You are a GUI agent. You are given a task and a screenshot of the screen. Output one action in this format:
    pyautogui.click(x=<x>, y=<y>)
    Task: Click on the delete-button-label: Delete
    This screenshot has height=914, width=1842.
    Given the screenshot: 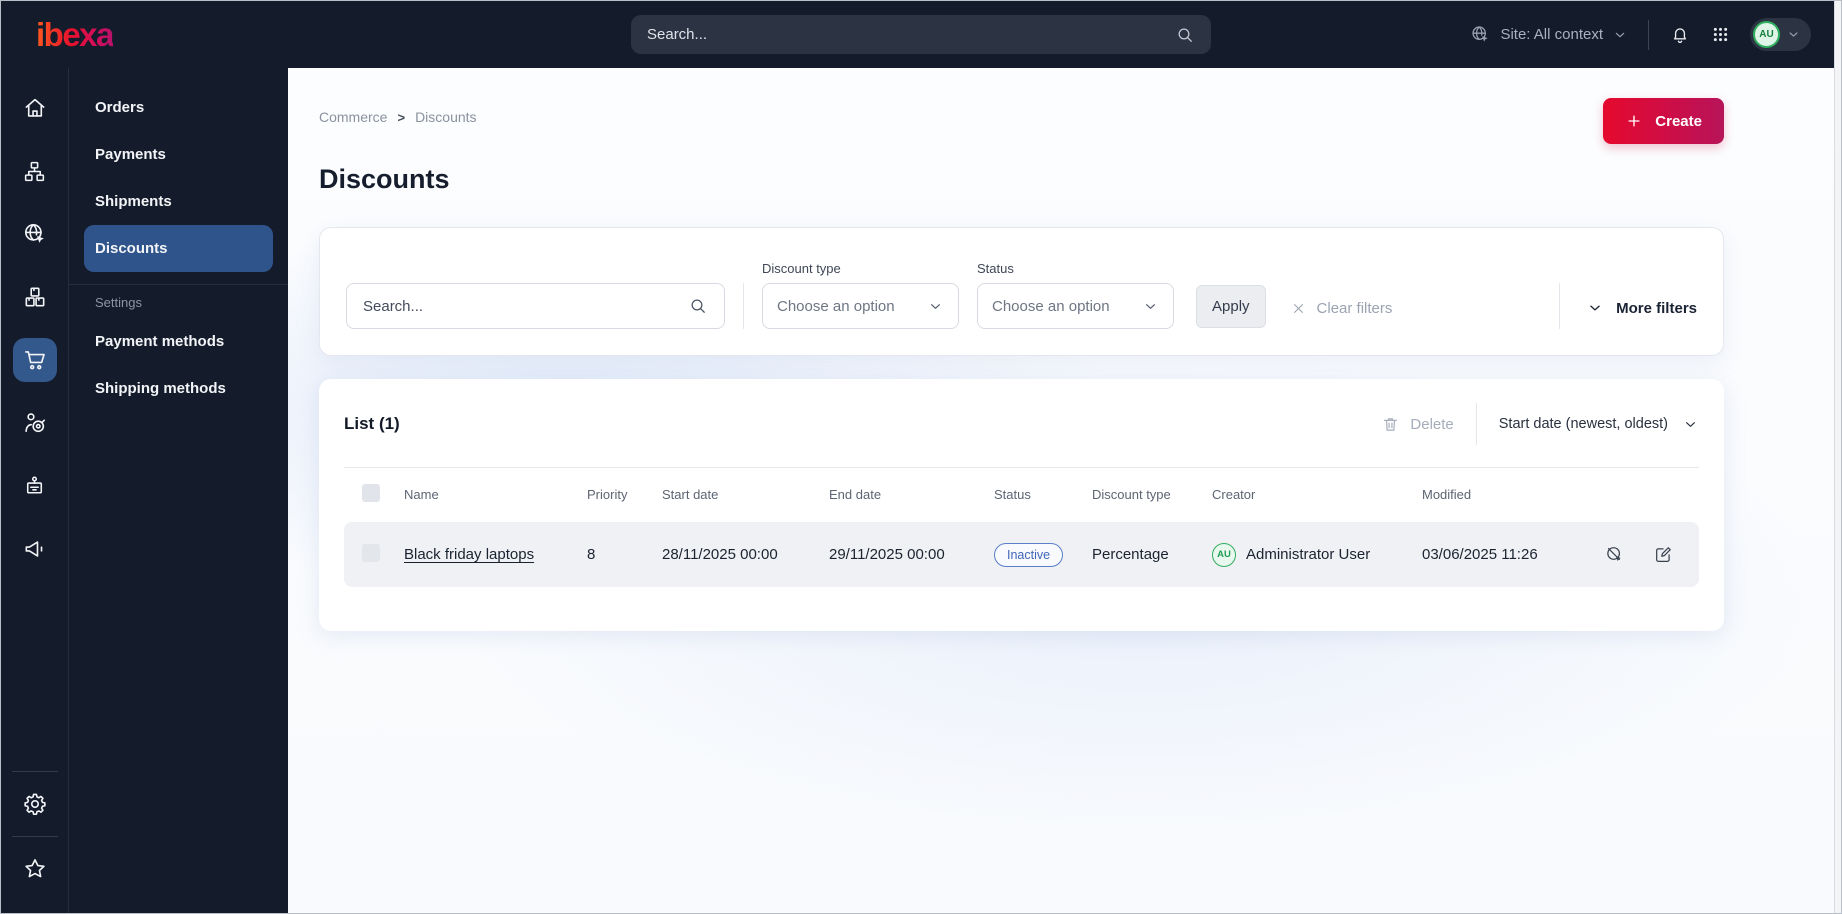 What is the action you would take?
    pyautogui.click(x=1432, y=424)
    